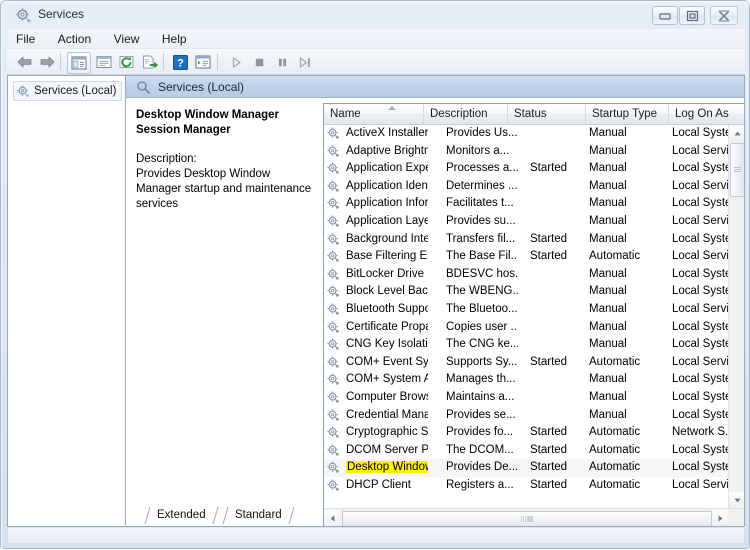 The width and height of the screenshot is (750, 550). Describe the element at coordinates (736, 316) in the screenshot. I see `list-vertical-scrollbar` at that location.